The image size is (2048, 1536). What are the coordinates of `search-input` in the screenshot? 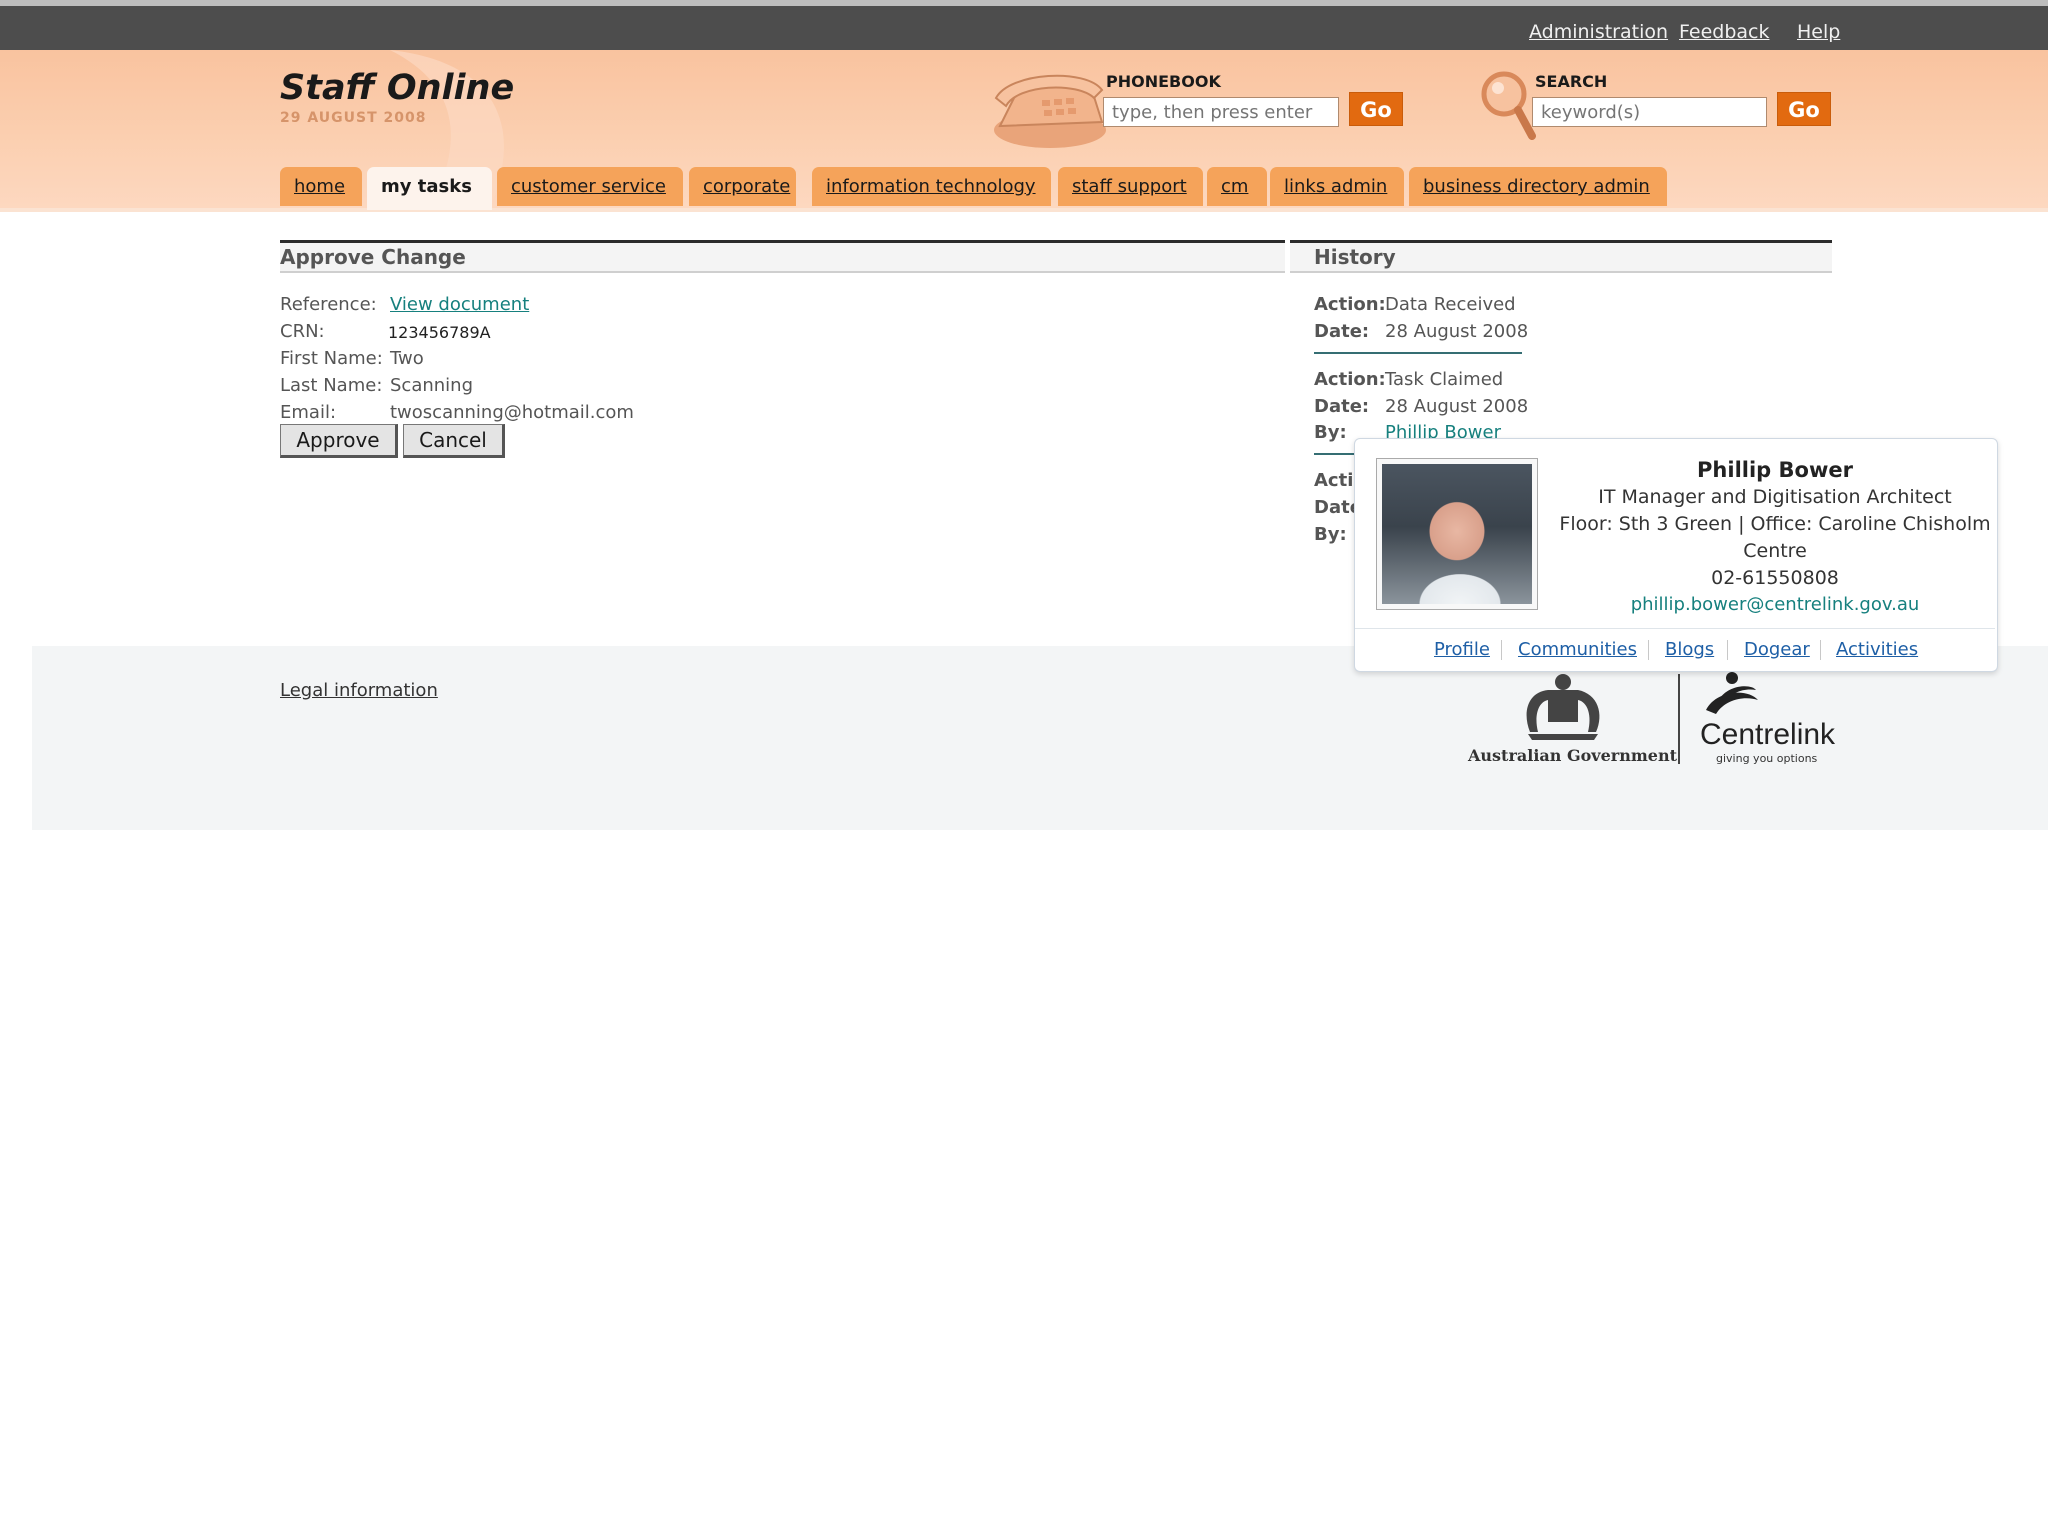 It's located at (1649, 112).